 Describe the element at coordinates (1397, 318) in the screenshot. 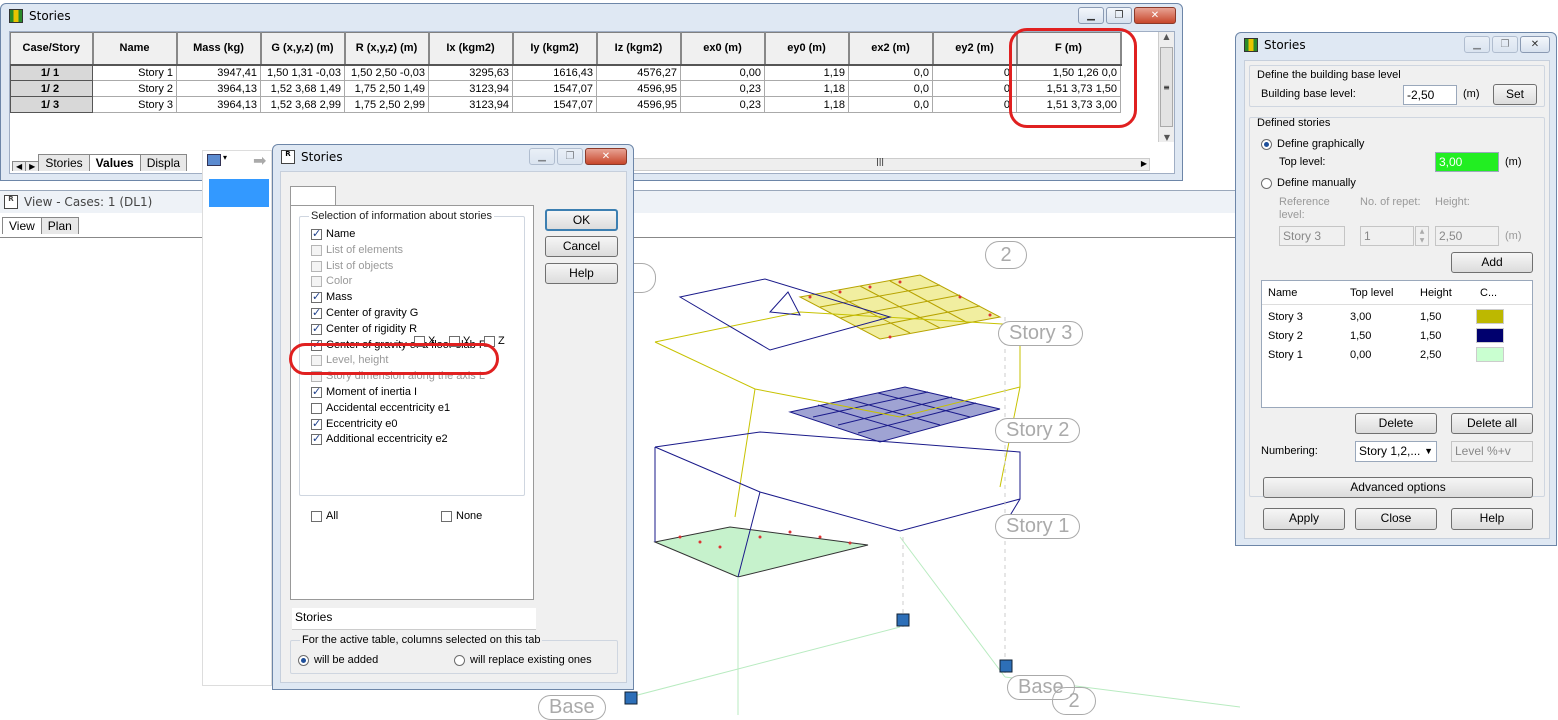

I see `list-item: Story 3 3,00 1,50` at that location.